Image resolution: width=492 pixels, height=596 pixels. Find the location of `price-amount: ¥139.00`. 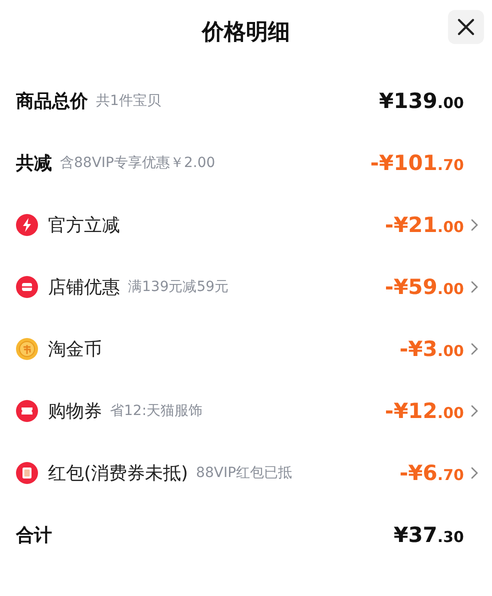

price-amount: ¥139.00 is located at coordinates (421, 101).